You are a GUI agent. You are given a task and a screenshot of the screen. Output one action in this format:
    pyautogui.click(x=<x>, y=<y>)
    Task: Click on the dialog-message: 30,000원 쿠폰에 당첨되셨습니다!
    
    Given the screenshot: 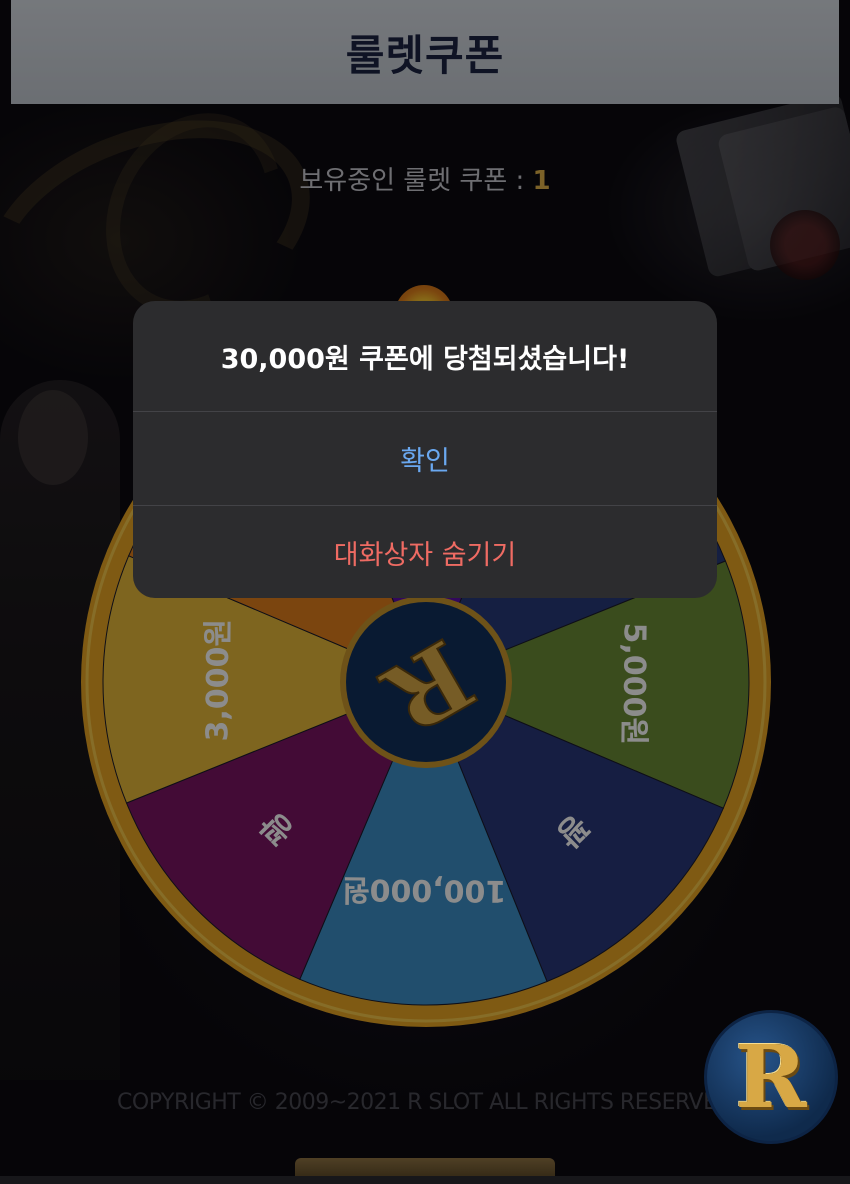 What is the action you would take?
    pyautogui.click(x=425, y=356)
    